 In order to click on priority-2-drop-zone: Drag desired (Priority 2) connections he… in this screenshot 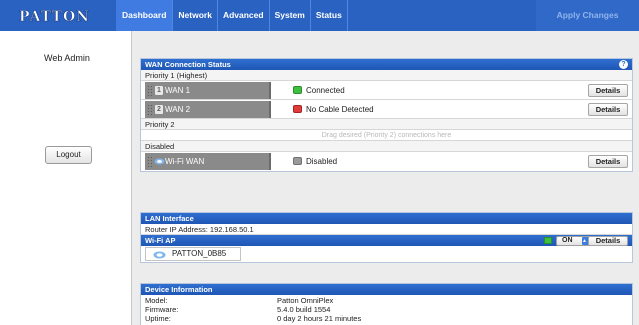, I will do `click(386, 135)`.